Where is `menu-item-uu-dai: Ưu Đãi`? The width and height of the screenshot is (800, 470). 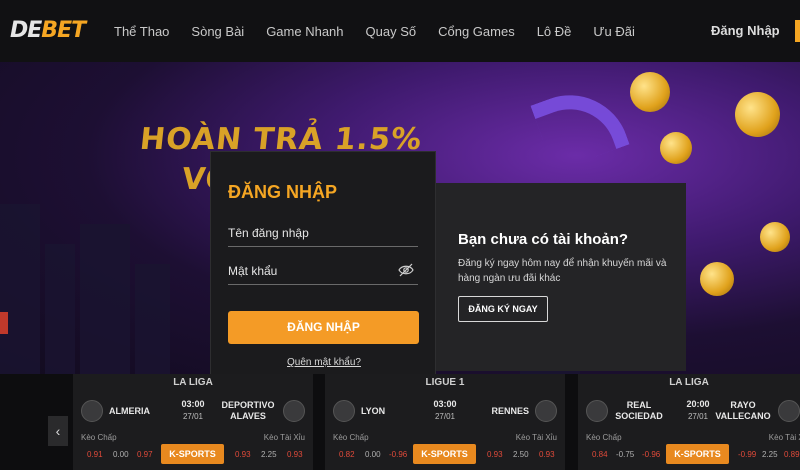 menu-item-uu-dai: Ưu Đãi is located at coordinates (613, 31).